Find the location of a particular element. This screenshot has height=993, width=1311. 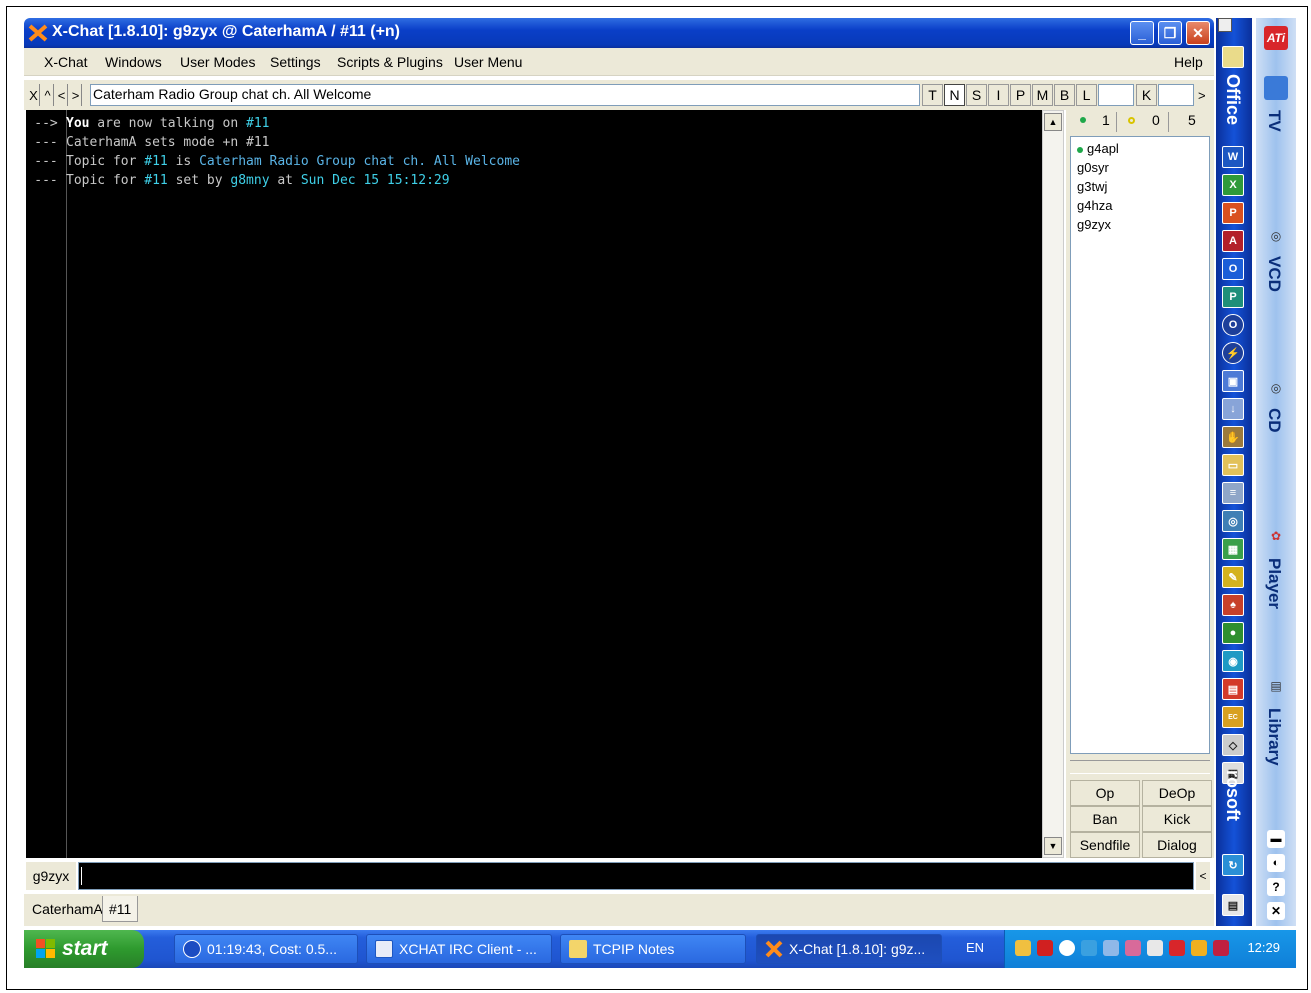

scroll-down-arrow: ▼ is located at coordinates (1053, 846).